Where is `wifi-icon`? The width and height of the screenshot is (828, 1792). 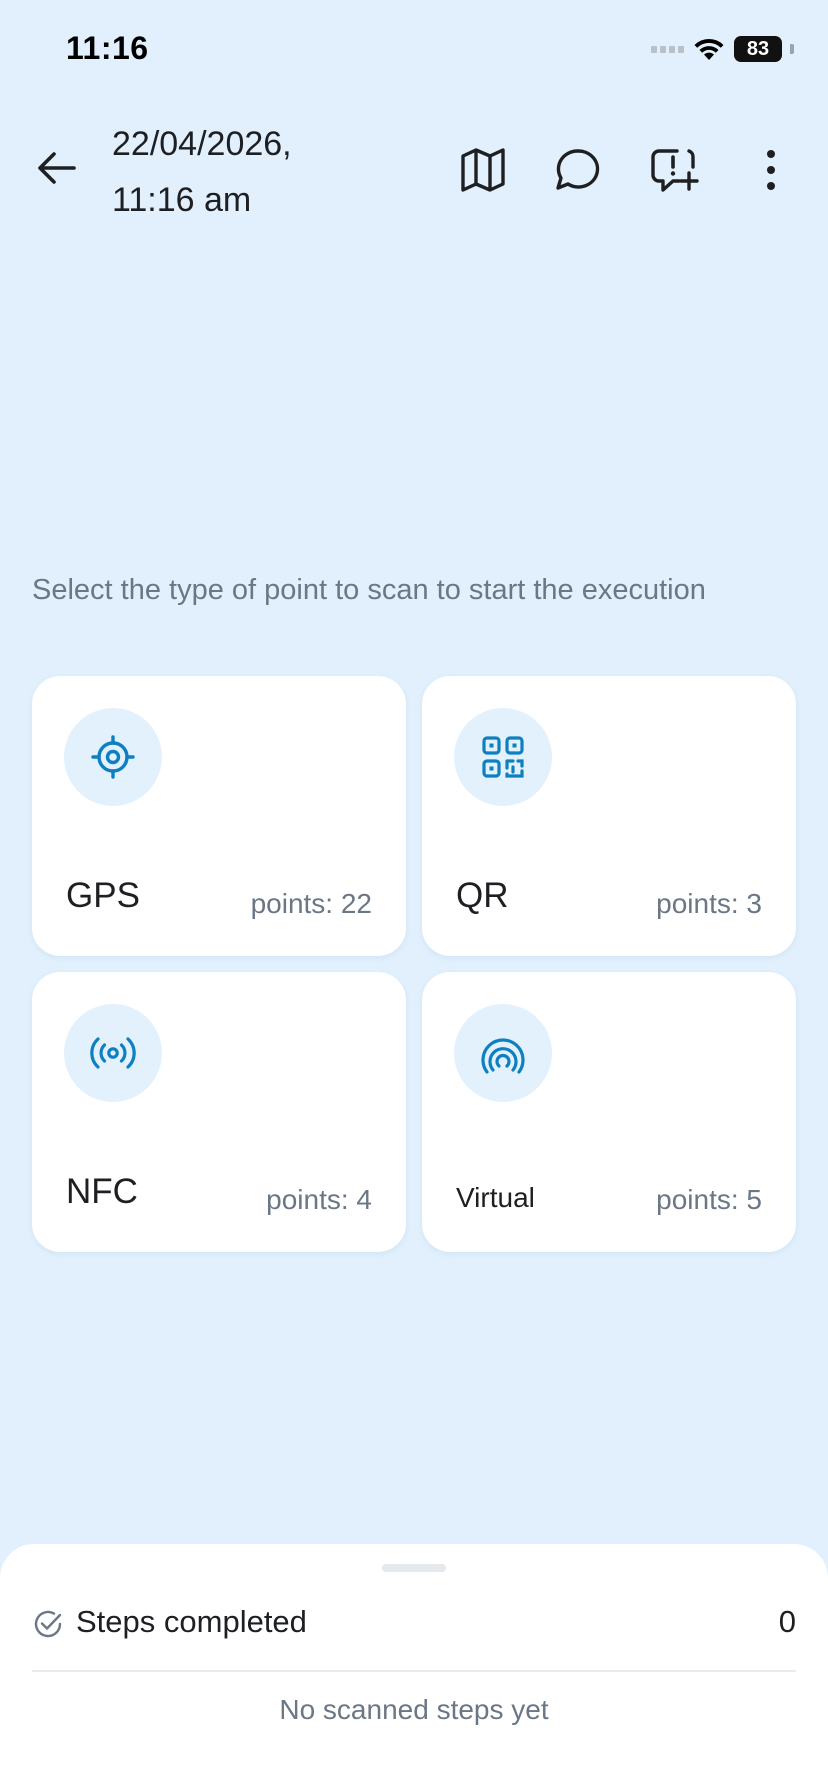
wifi-icon is located at coordinates (709, 49).